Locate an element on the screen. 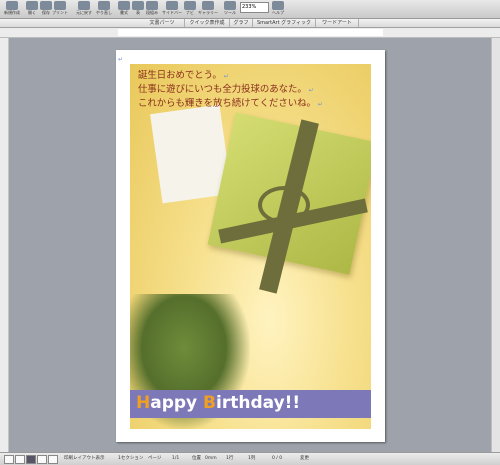 Image resolution: width=500 pixels, height=465 pixels. horizontal-ruler is located at coordinates (250, 33).